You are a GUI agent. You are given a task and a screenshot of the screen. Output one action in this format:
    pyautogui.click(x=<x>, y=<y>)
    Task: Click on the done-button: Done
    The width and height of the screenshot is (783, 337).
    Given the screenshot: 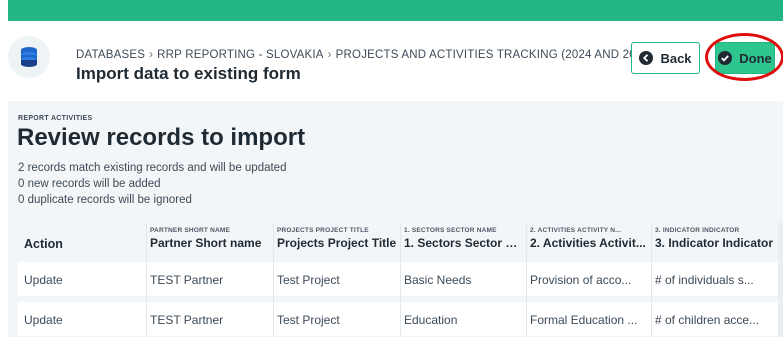 What is the action you would take?
    pyautogui.click(x=745, y=58)
    